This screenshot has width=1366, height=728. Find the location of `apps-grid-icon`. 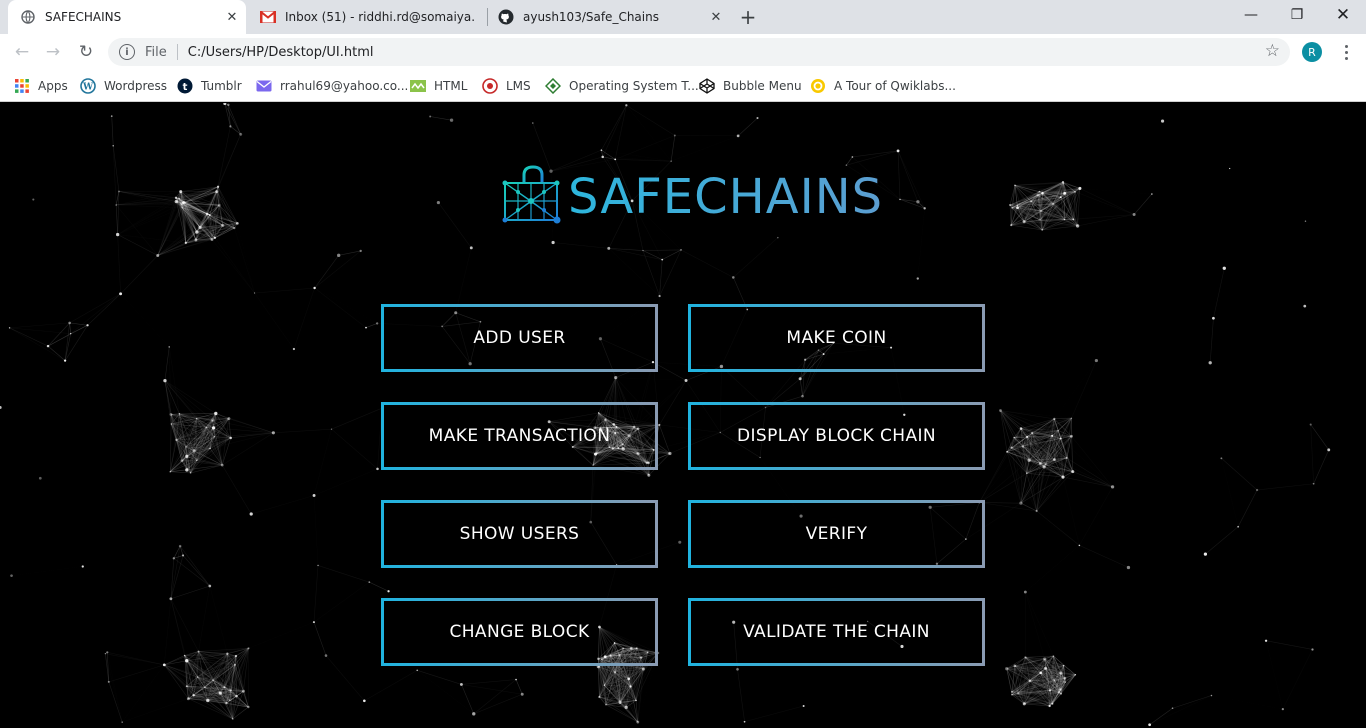

apps-grid-icon is located at coordinates (22, 86).